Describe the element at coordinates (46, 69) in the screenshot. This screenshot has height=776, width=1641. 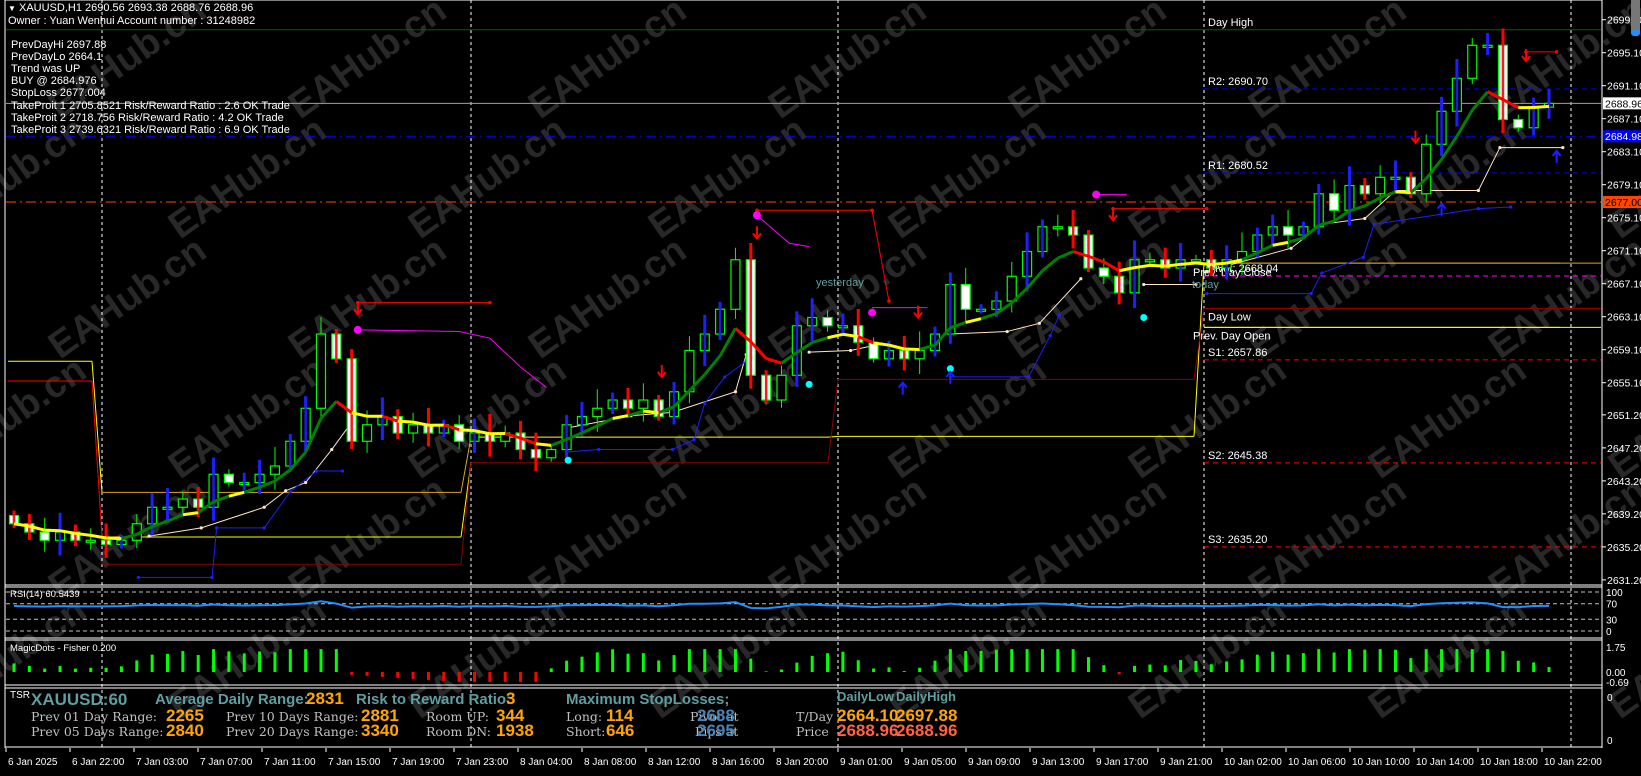
I see `trade-info-line: Trend was UP` at that location.